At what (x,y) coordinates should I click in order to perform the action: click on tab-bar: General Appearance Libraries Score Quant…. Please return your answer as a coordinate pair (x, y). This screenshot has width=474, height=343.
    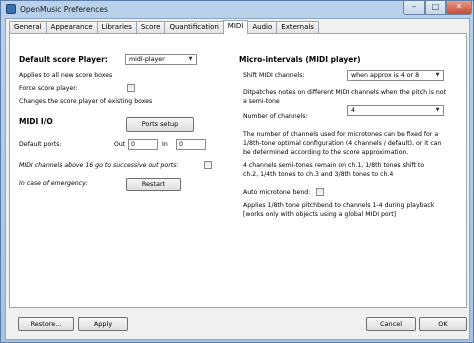
    Looking at the image, I should click on (164, 27).